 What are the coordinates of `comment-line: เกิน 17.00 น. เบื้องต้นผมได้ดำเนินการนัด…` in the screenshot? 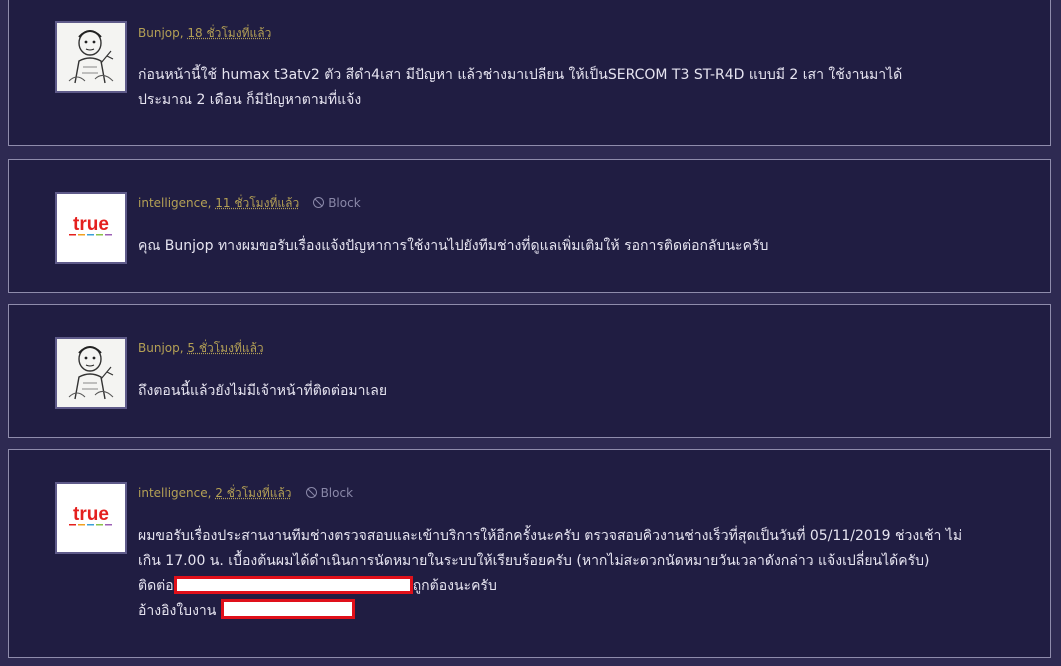 It's located at (534, 561).